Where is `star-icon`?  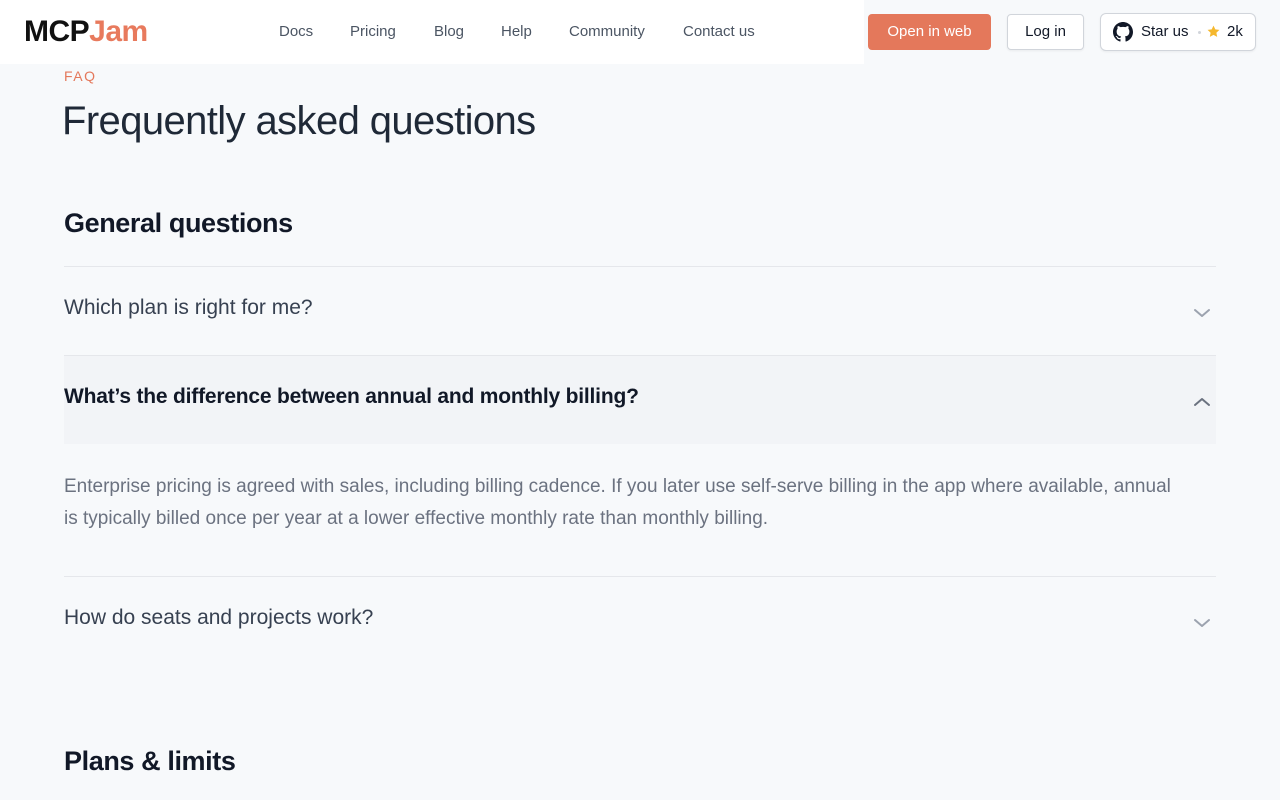 star-icon is located at coordinates (1213, 31).